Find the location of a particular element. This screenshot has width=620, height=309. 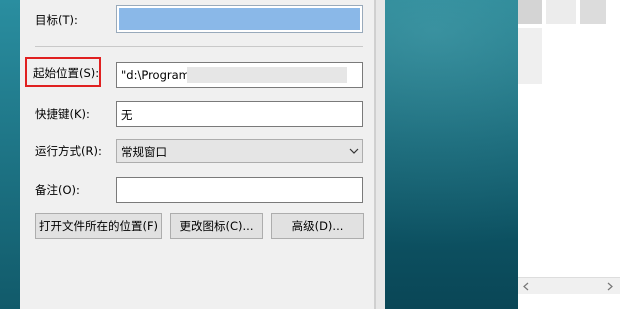

comment-label: 备注(O): is located at coordinates (57, 190).